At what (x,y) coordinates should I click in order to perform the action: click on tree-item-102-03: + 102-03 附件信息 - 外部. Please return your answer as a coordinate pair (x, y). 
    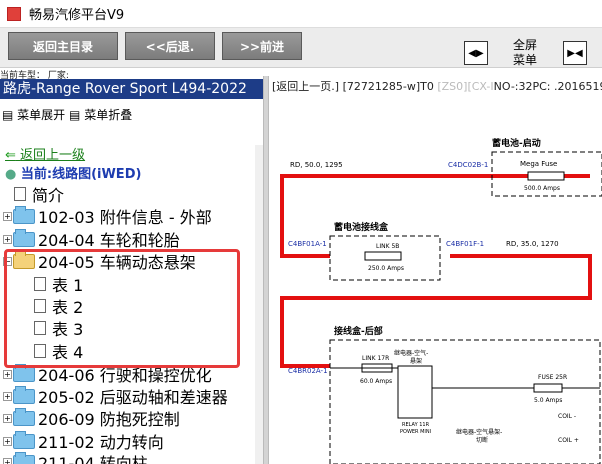
    Looking at the image, I should click on (107, 216).